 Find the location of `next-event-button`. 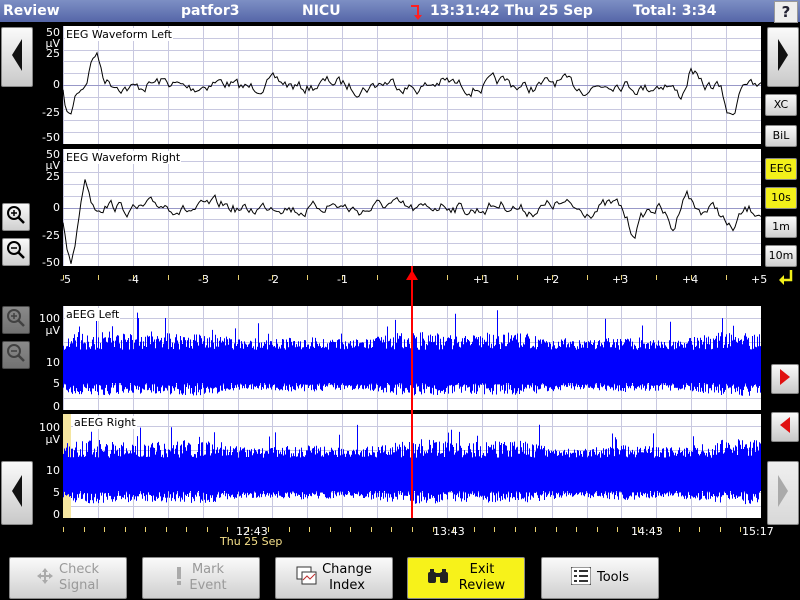

next-event-button is located at coordinates (785, 379).